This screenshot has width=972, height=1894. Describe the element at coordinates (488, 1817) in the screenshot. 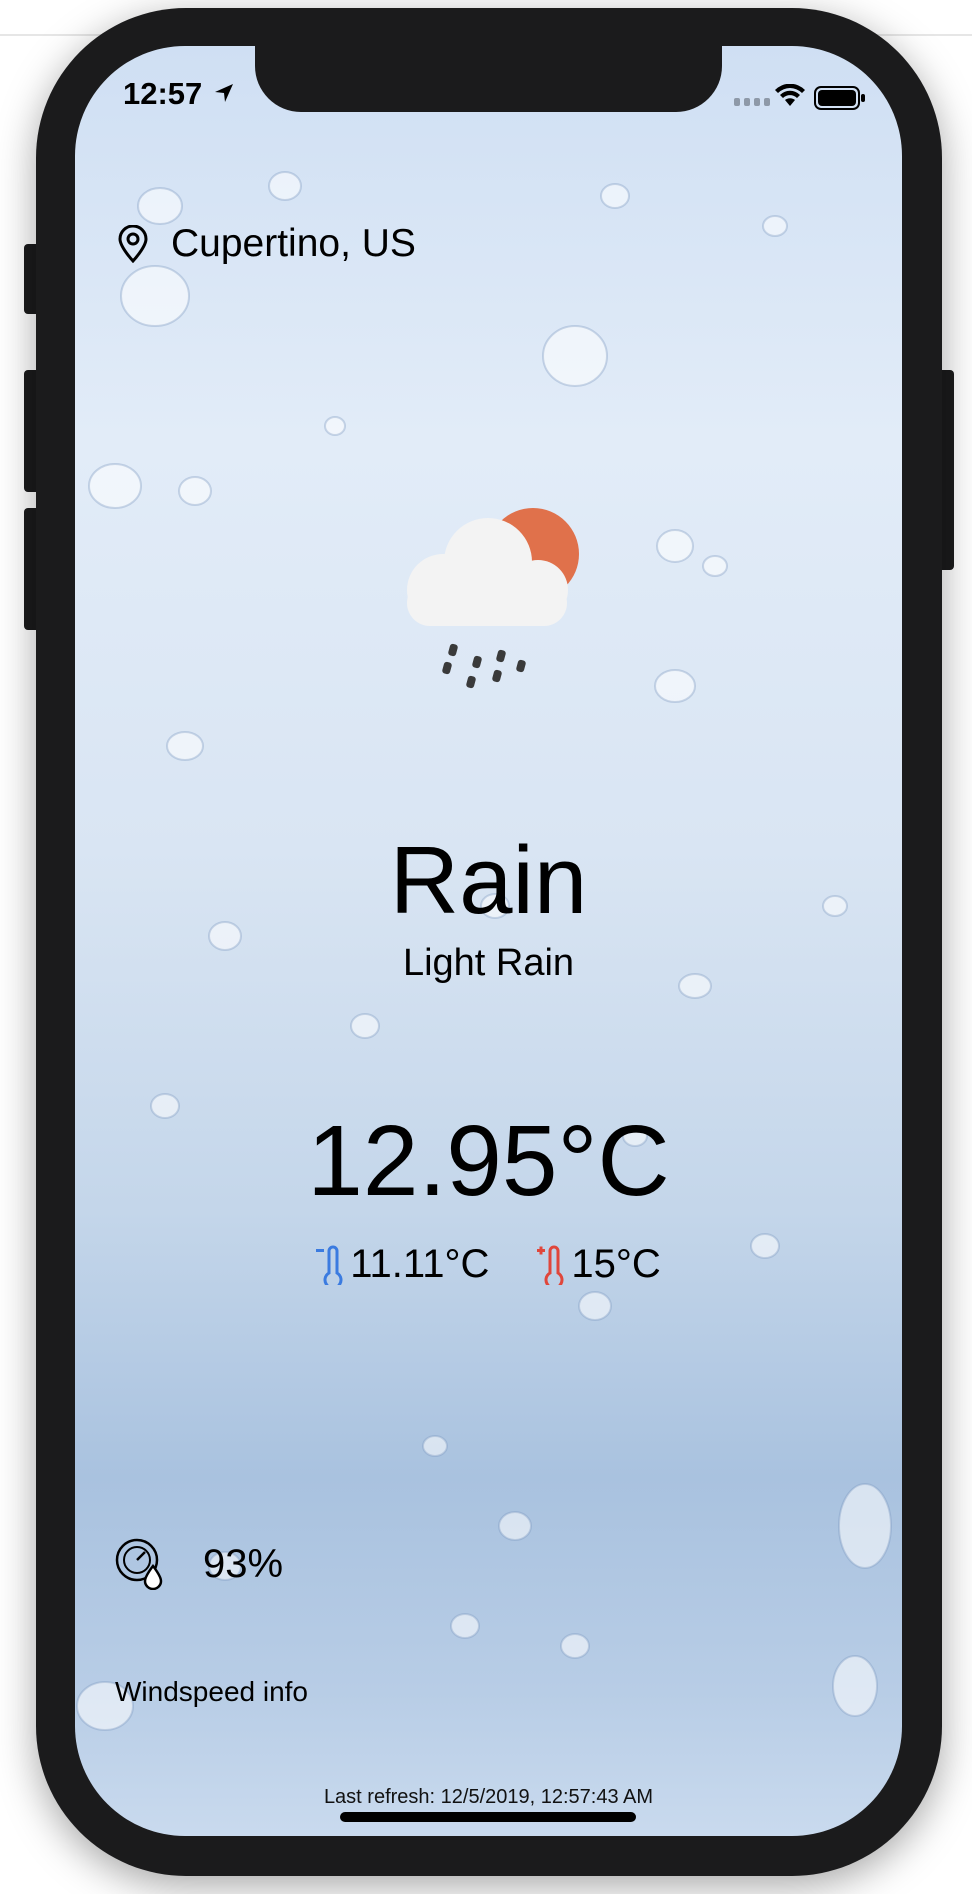

I see `home-indicator` at that location.